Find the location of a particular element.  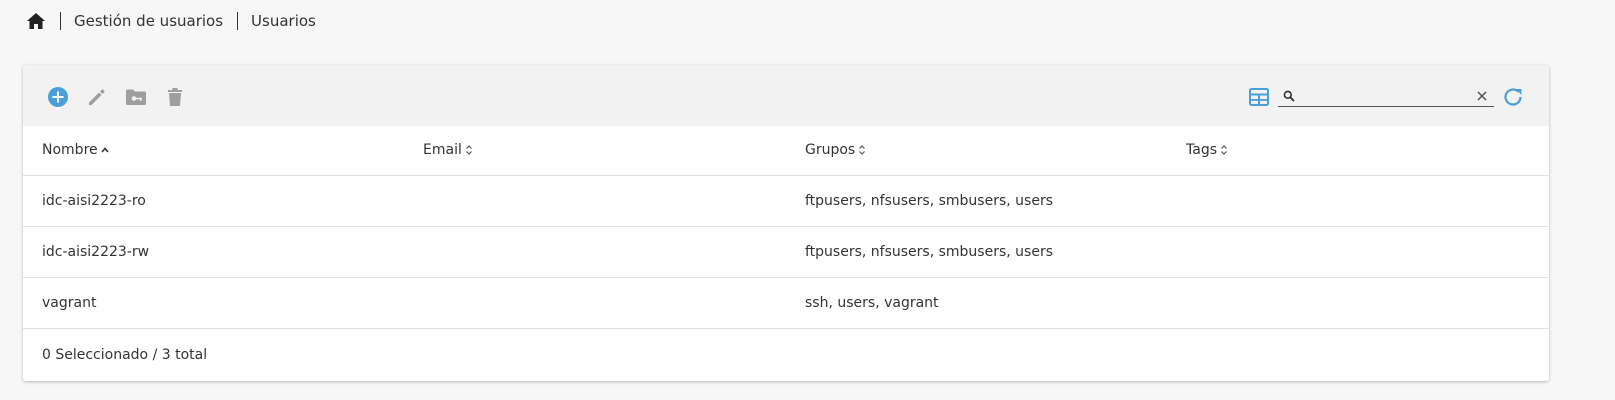

search-icon is located at coordinates (1289, 96).